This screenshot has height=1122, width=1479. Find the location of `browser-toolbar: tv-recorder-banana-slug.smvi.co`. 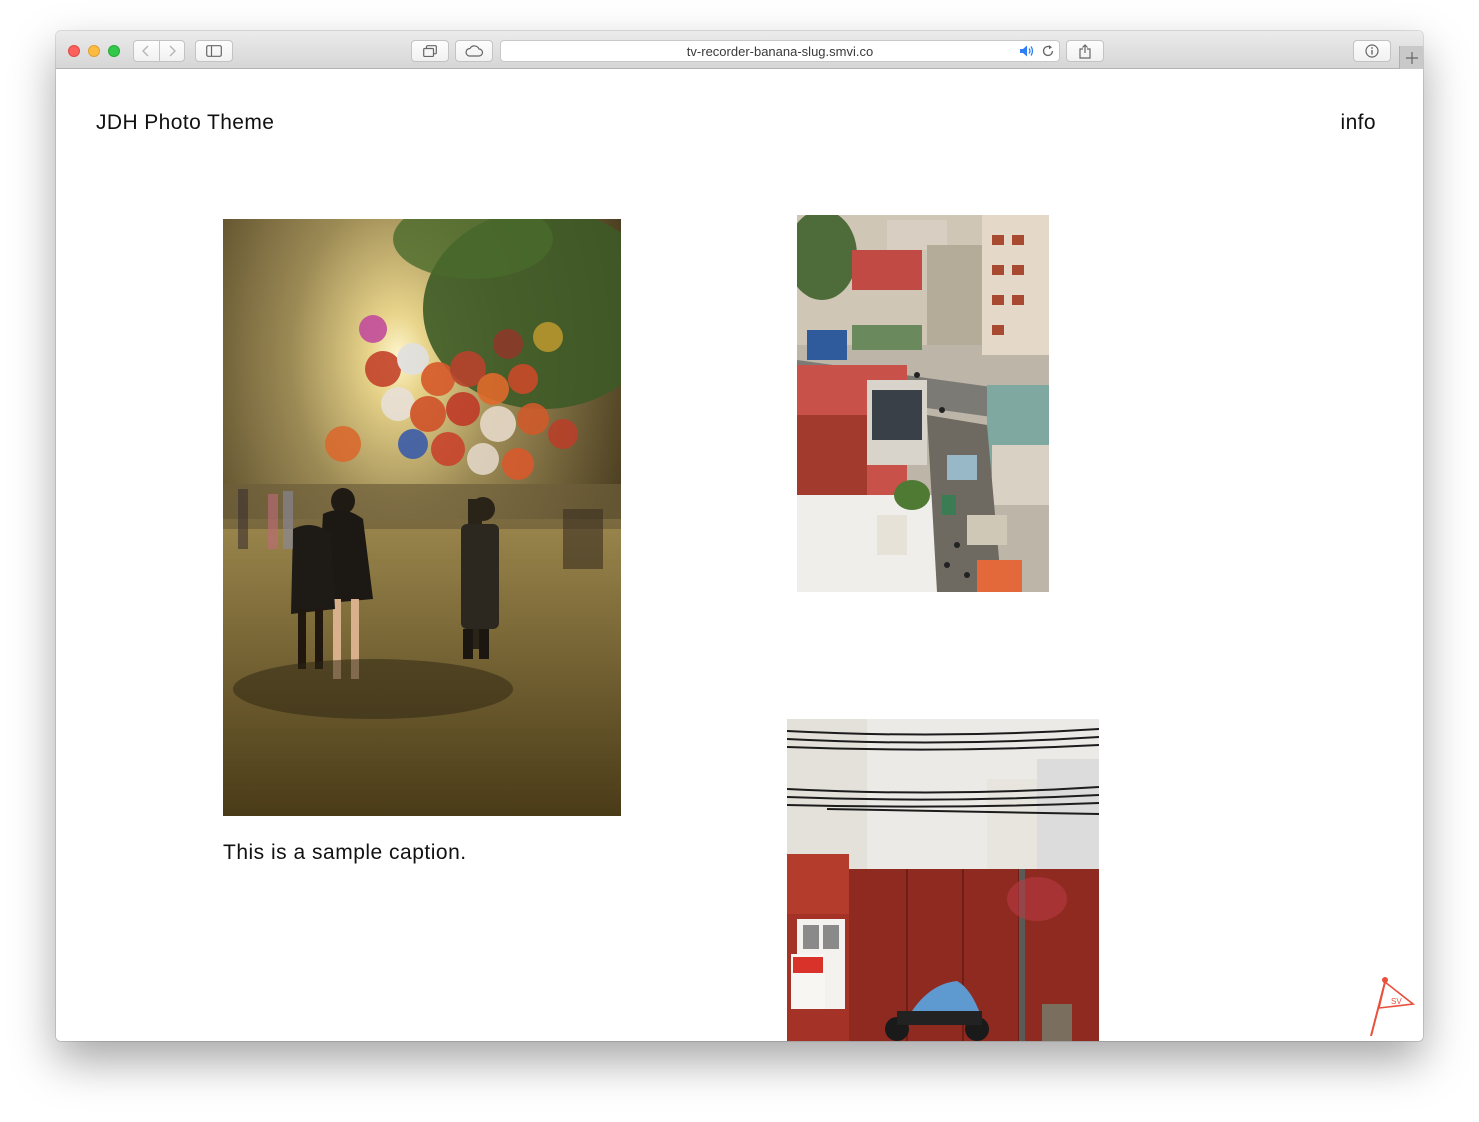

browser-toolbar: tv-recorder-banana-slug.smvi.co is located at coordinates (739, 50).